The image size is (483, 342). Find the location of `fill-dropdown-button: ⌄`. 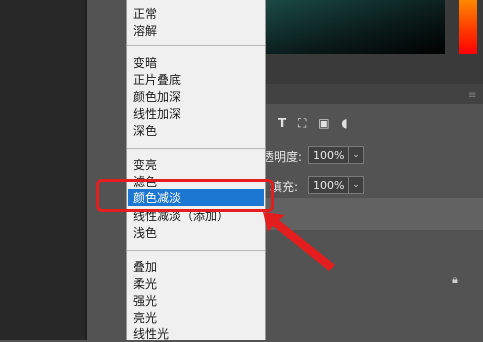

fill-dropdown-button: ⌄ is located at coordinates (356, 185).